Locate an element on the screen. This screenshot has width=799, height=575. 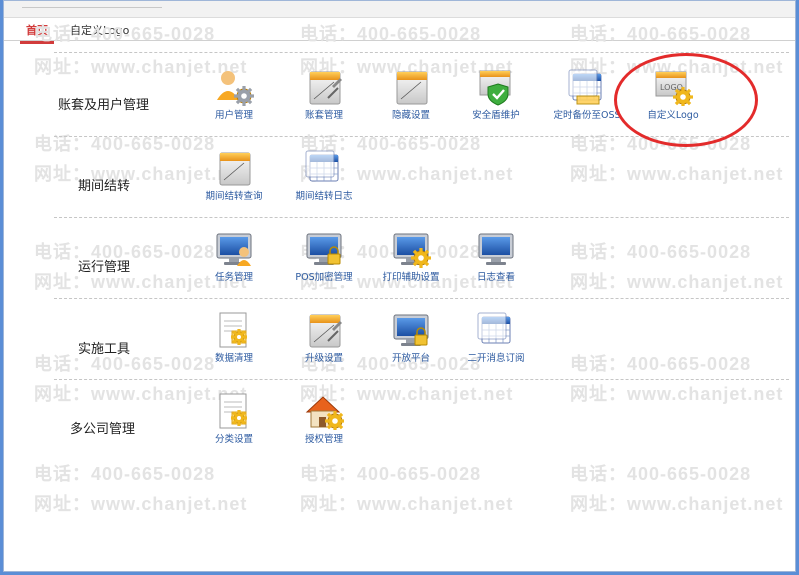
settings-item-label: 用户管理 is located at coordinates (233, 115).